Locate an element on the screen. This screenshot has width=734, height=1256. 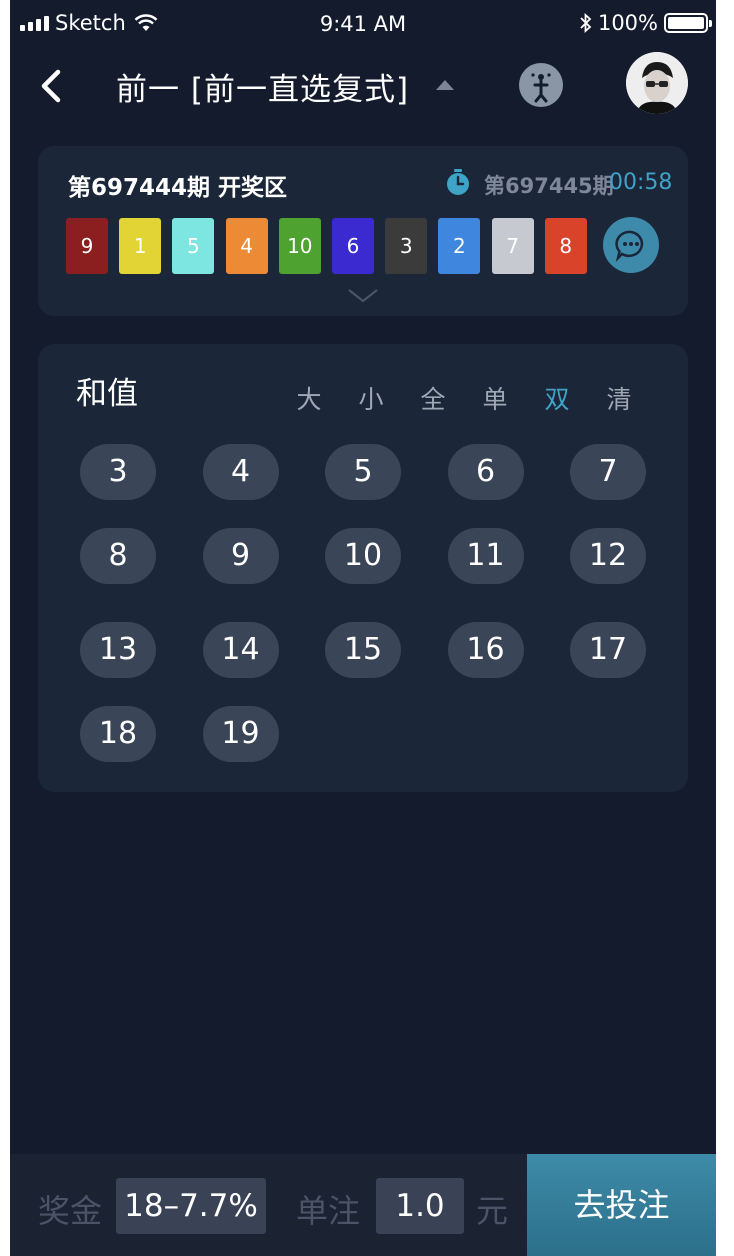
next-period-label: 第697445期 is located at coordinates (549, 186).